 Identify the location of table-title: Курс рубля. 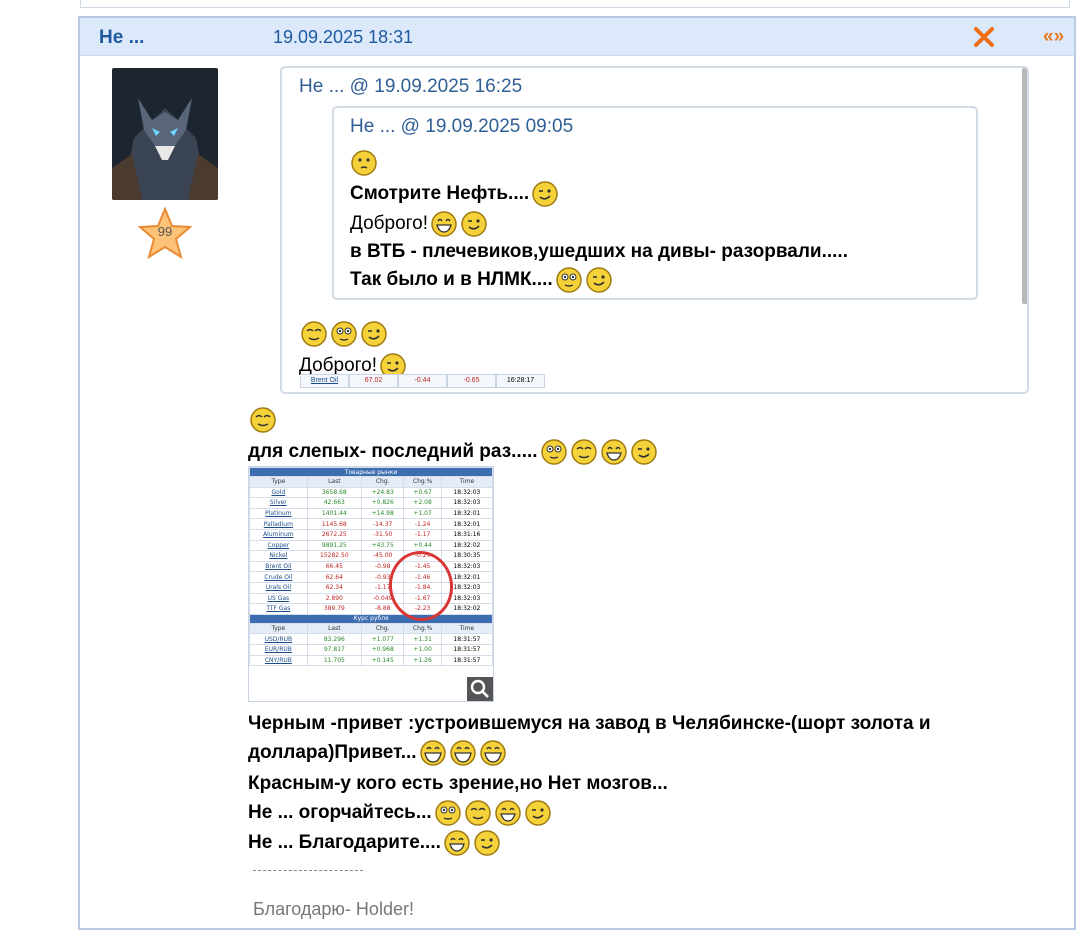
(371, 618).